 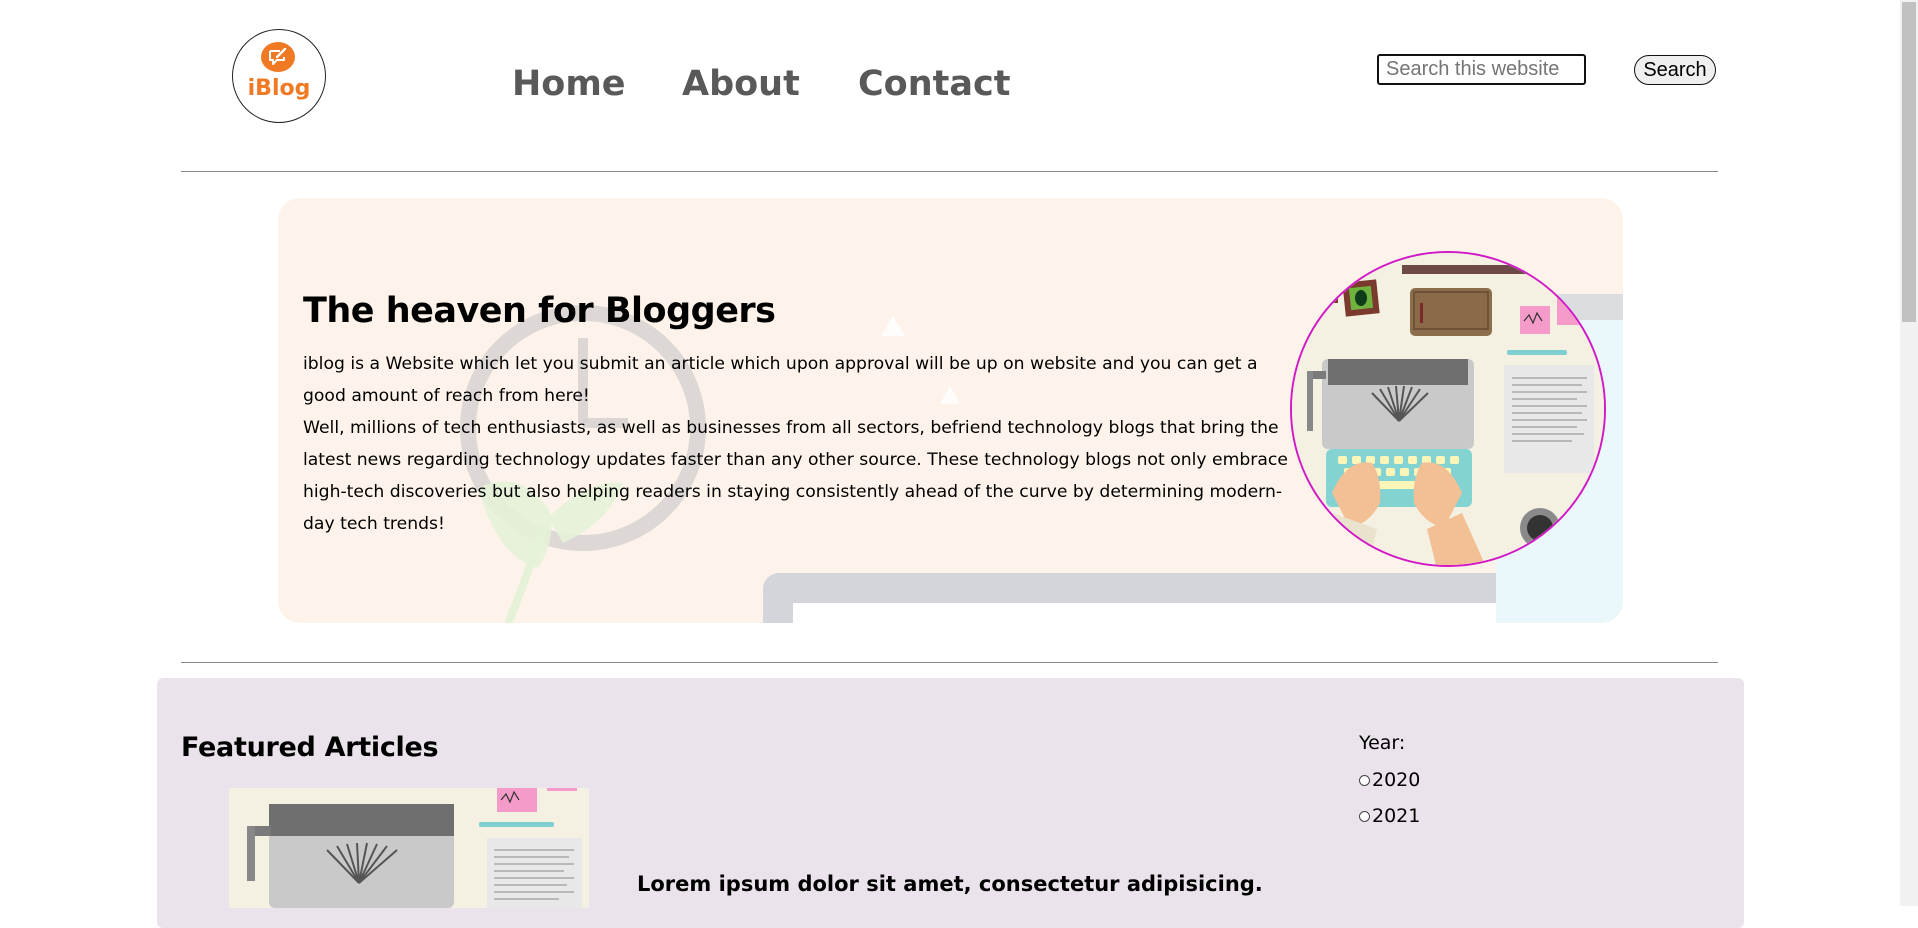 What do you see at coordinates (1382, 743) in the screenshot?
I see `year-filter-label: Year:` at bounding box center [1382, 743].